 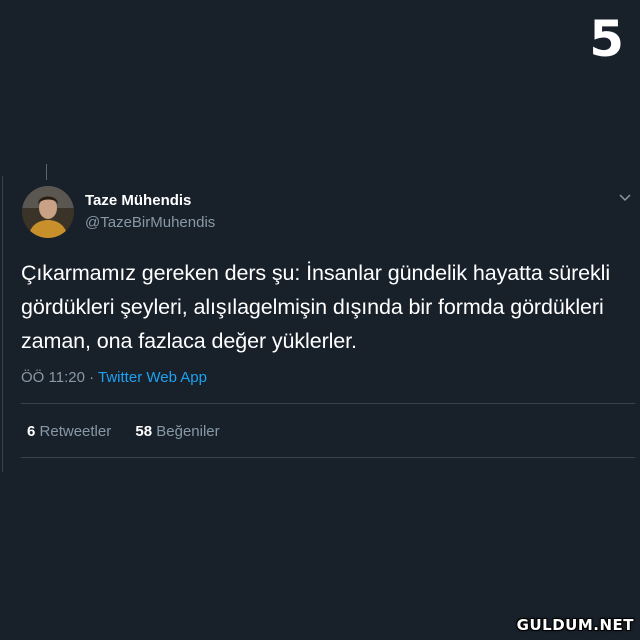 I want to click on avatar, so click(x=48, y=212).